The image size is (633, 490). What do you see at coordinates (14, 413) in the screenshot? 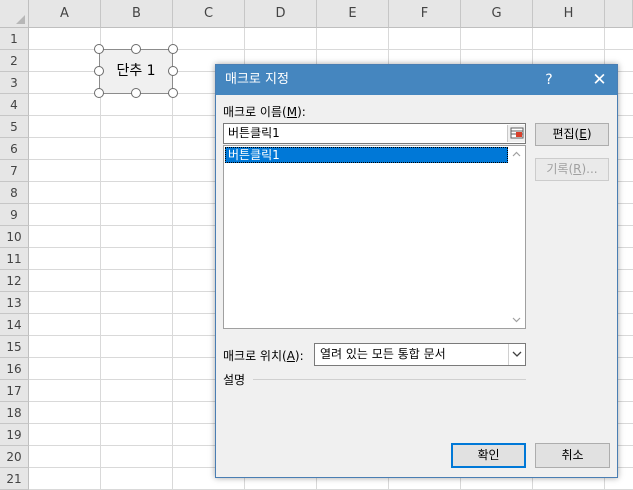
I see `row-header-18: 18` at bounding box center [14, 413].